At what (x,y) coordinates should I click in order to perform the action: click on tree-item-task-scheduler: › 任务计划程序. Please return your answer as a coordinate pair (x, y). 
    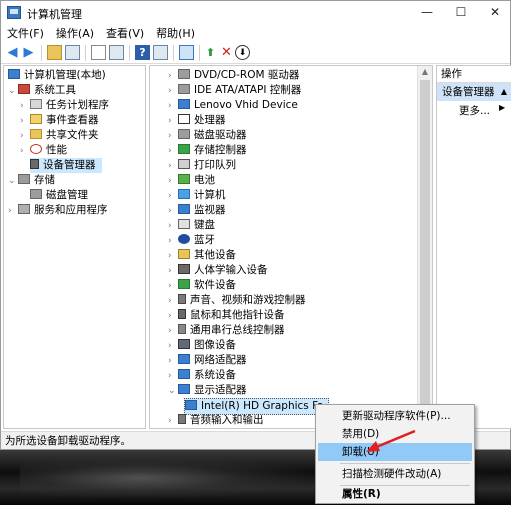
    Looking at the image, I should click on (64, 105).